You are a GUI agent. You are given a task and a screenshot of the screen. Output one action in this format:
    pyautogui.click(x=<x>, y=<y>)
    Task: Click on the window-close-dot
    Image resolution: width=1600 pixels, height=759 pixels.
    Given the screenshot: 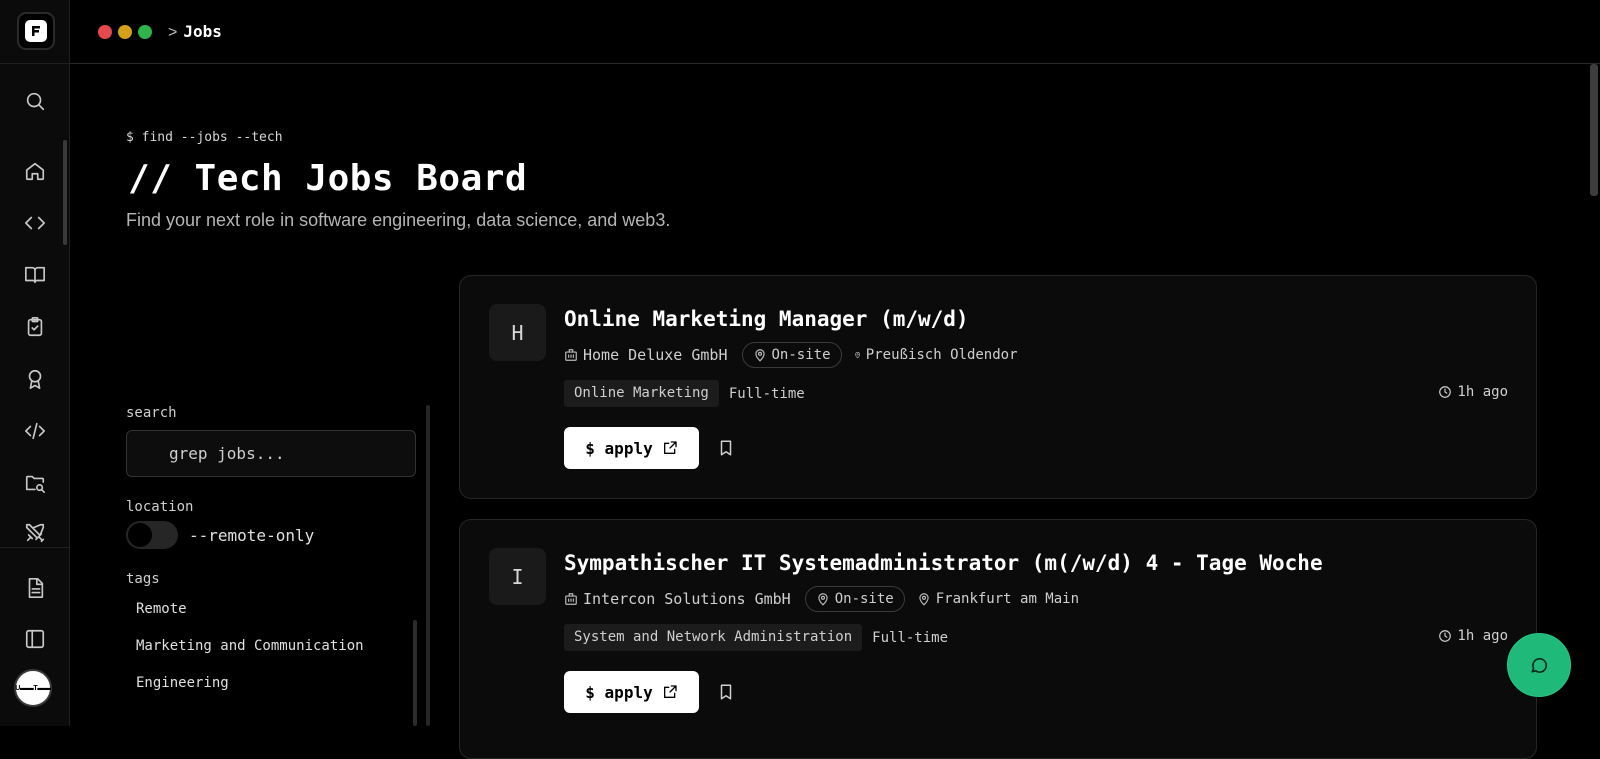 What is the action you would take?
    pyautogui.click(x=105, y=32)
    